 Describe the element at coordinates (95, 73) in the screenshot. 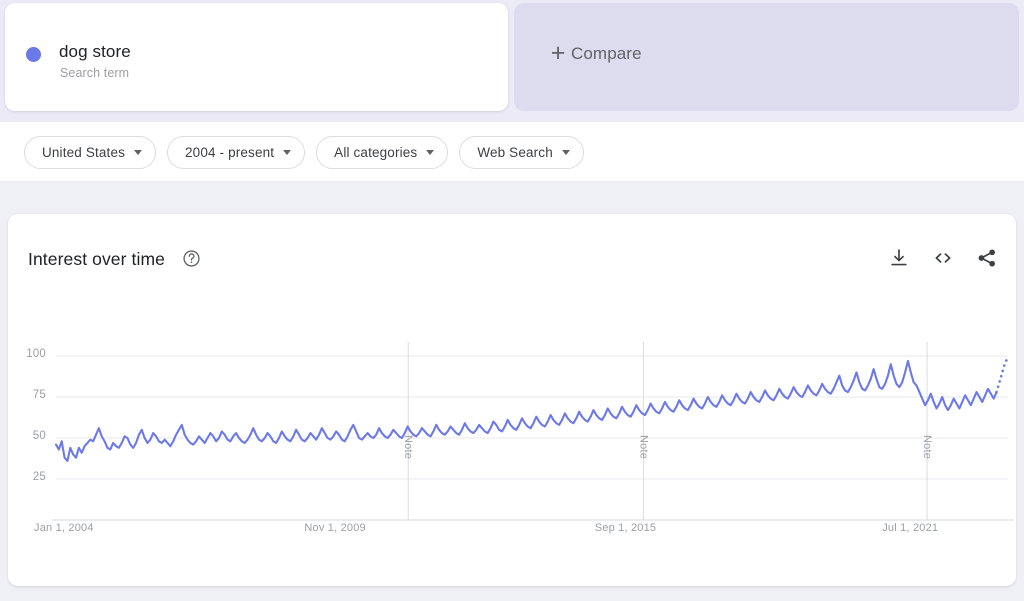

I see `search-term-type: Search term` at that location.